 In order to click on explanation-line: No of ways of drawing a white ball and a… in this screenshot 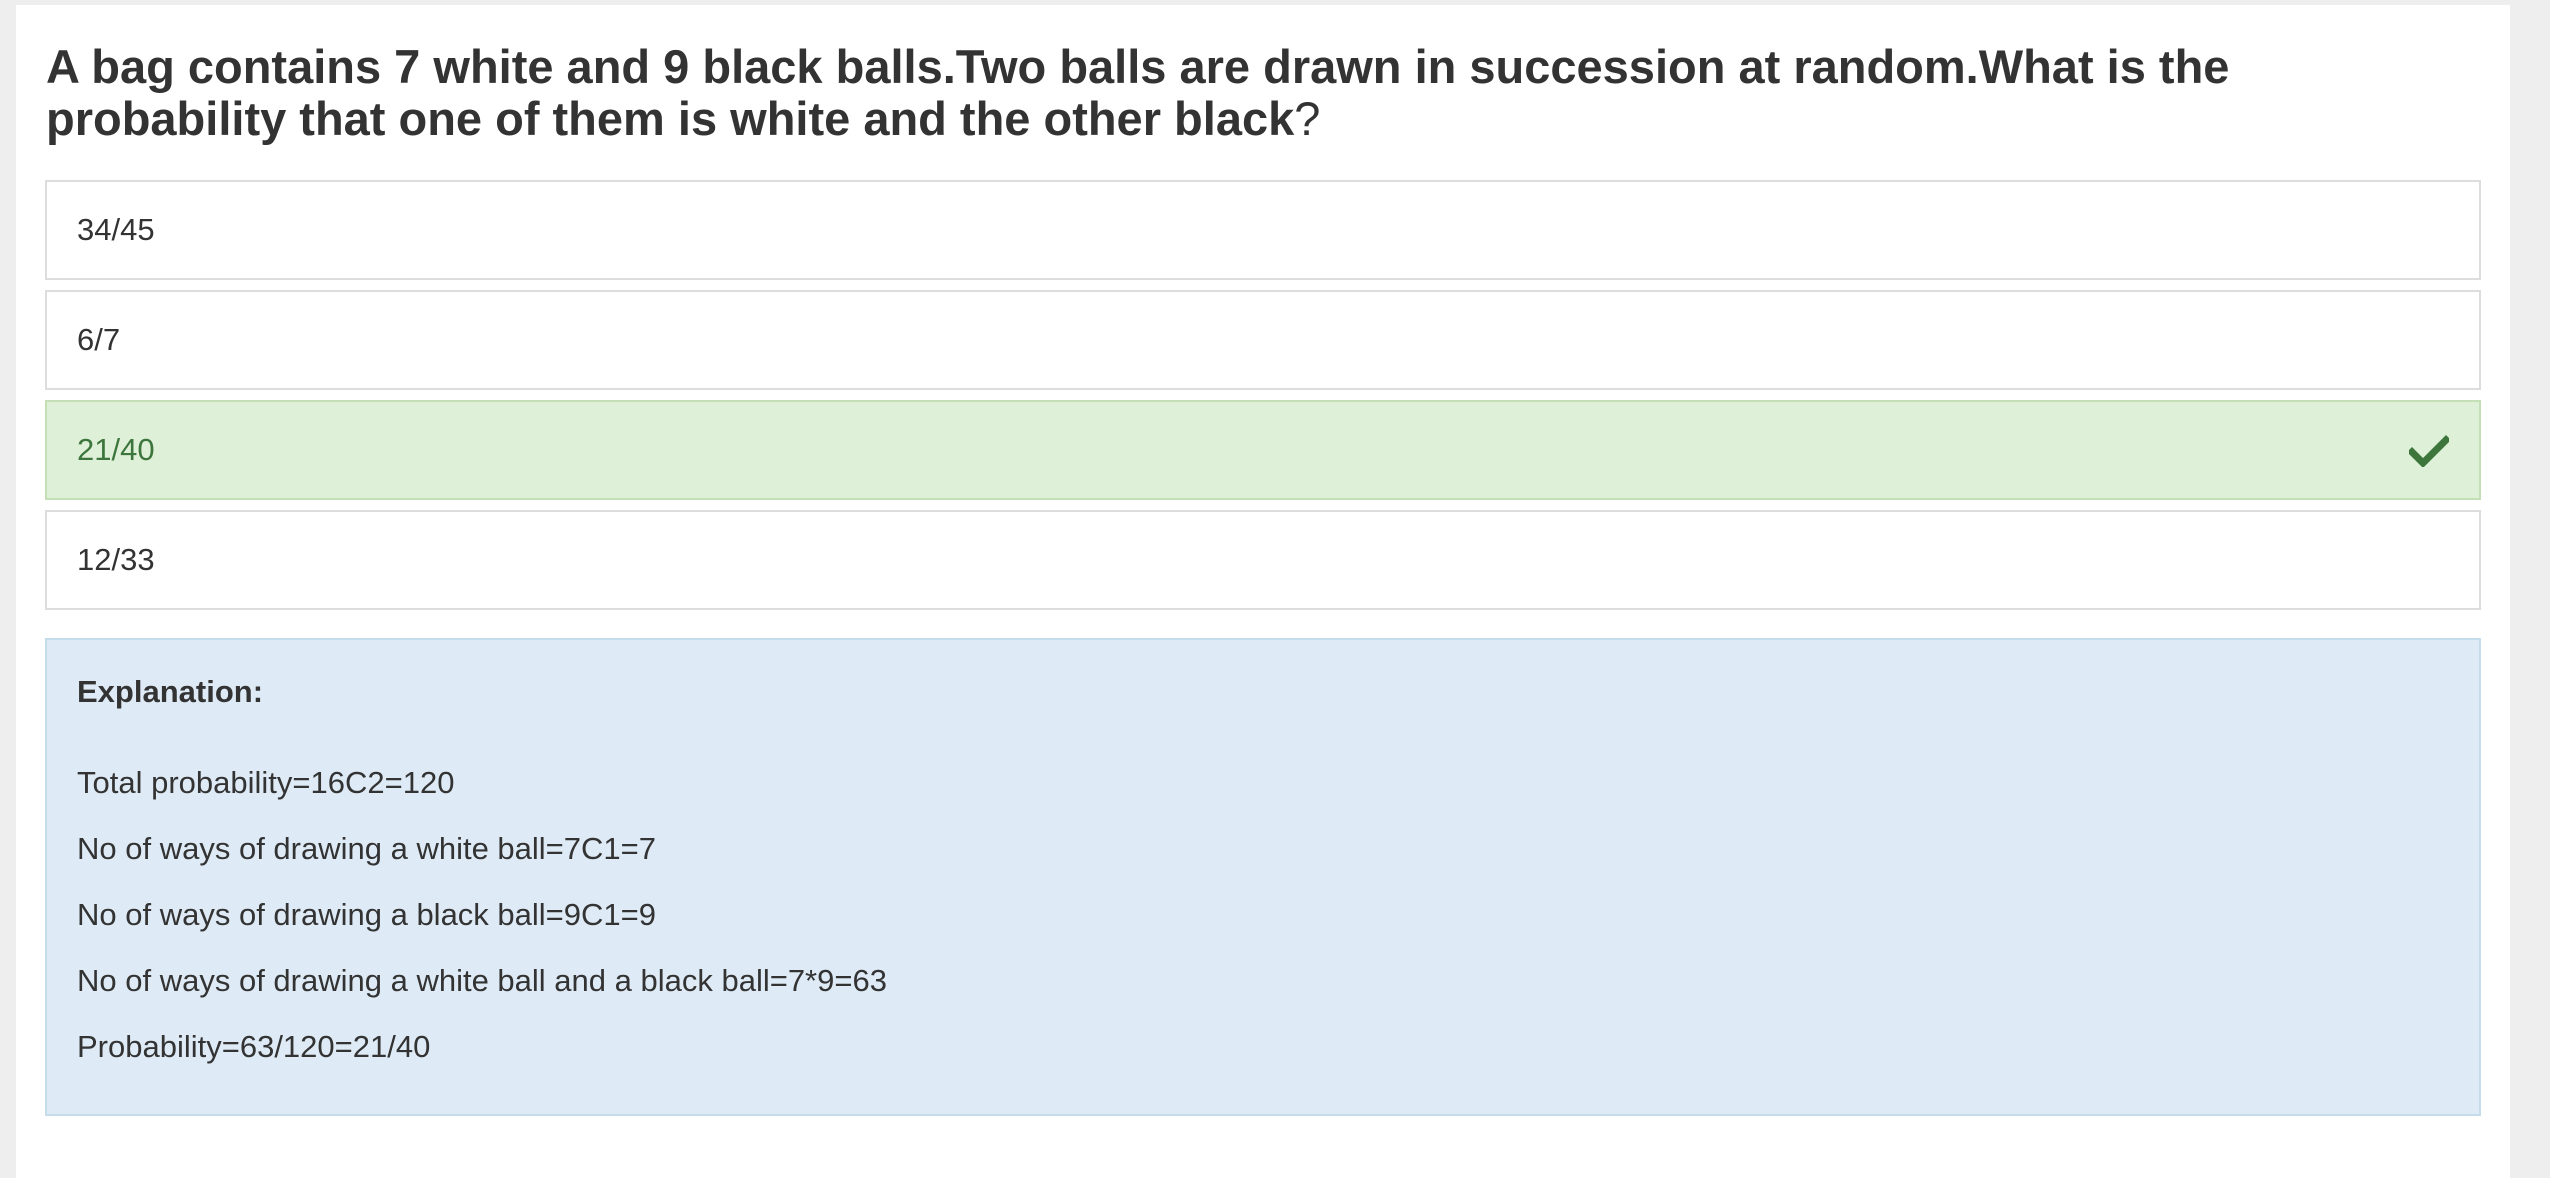, I will do `click(482, 980)`.